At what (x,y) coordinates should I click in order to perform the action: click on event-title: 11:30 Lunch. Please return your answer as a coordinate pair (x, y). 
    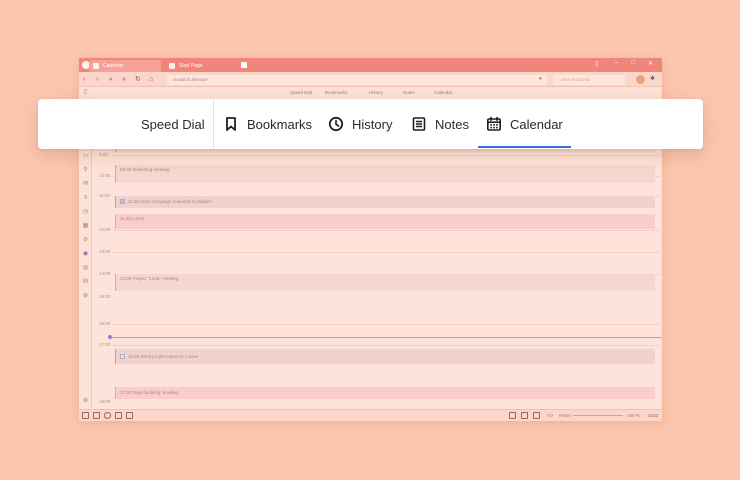
    Looking at the image, I should click on (132, 218).